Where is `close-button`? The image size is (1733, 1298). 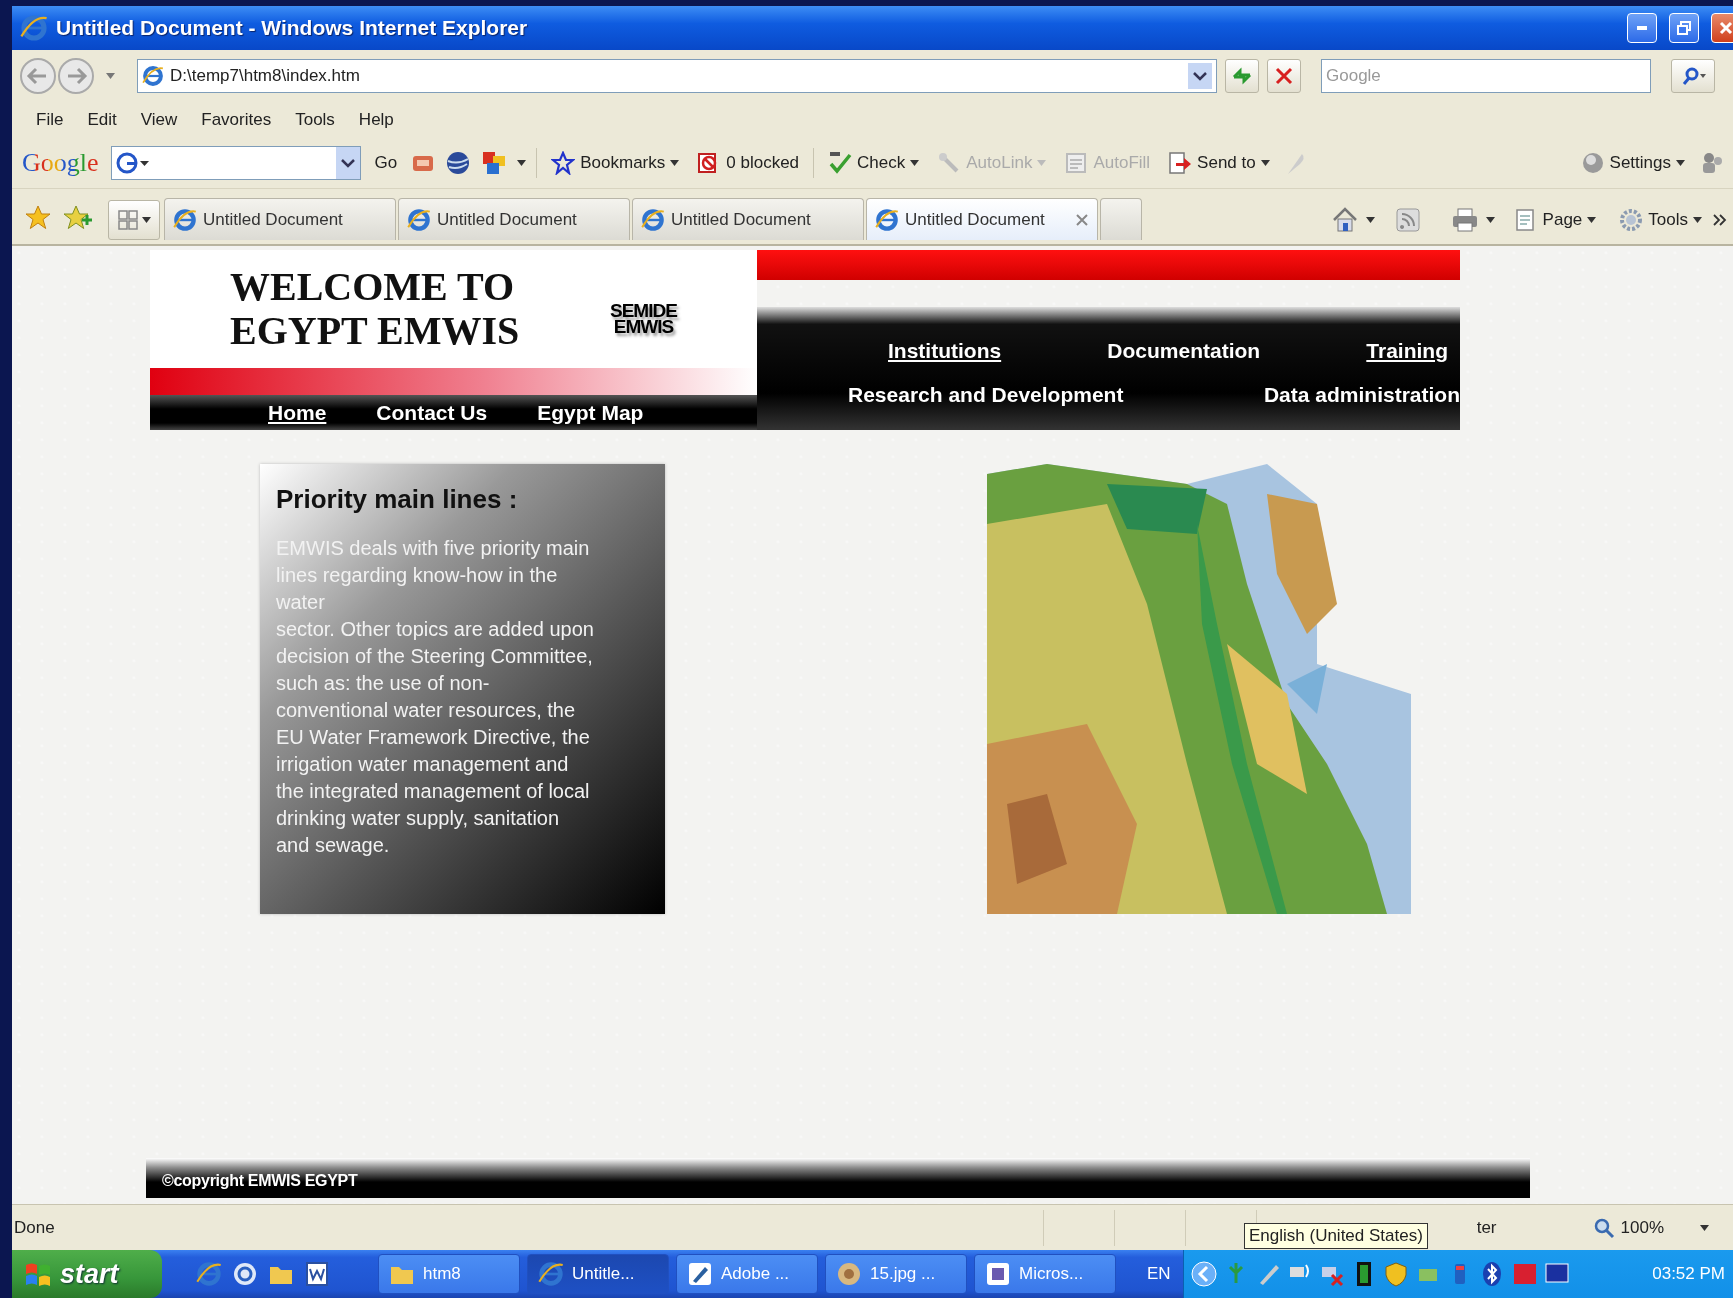 close-button is located at coordinates (1722, 28).